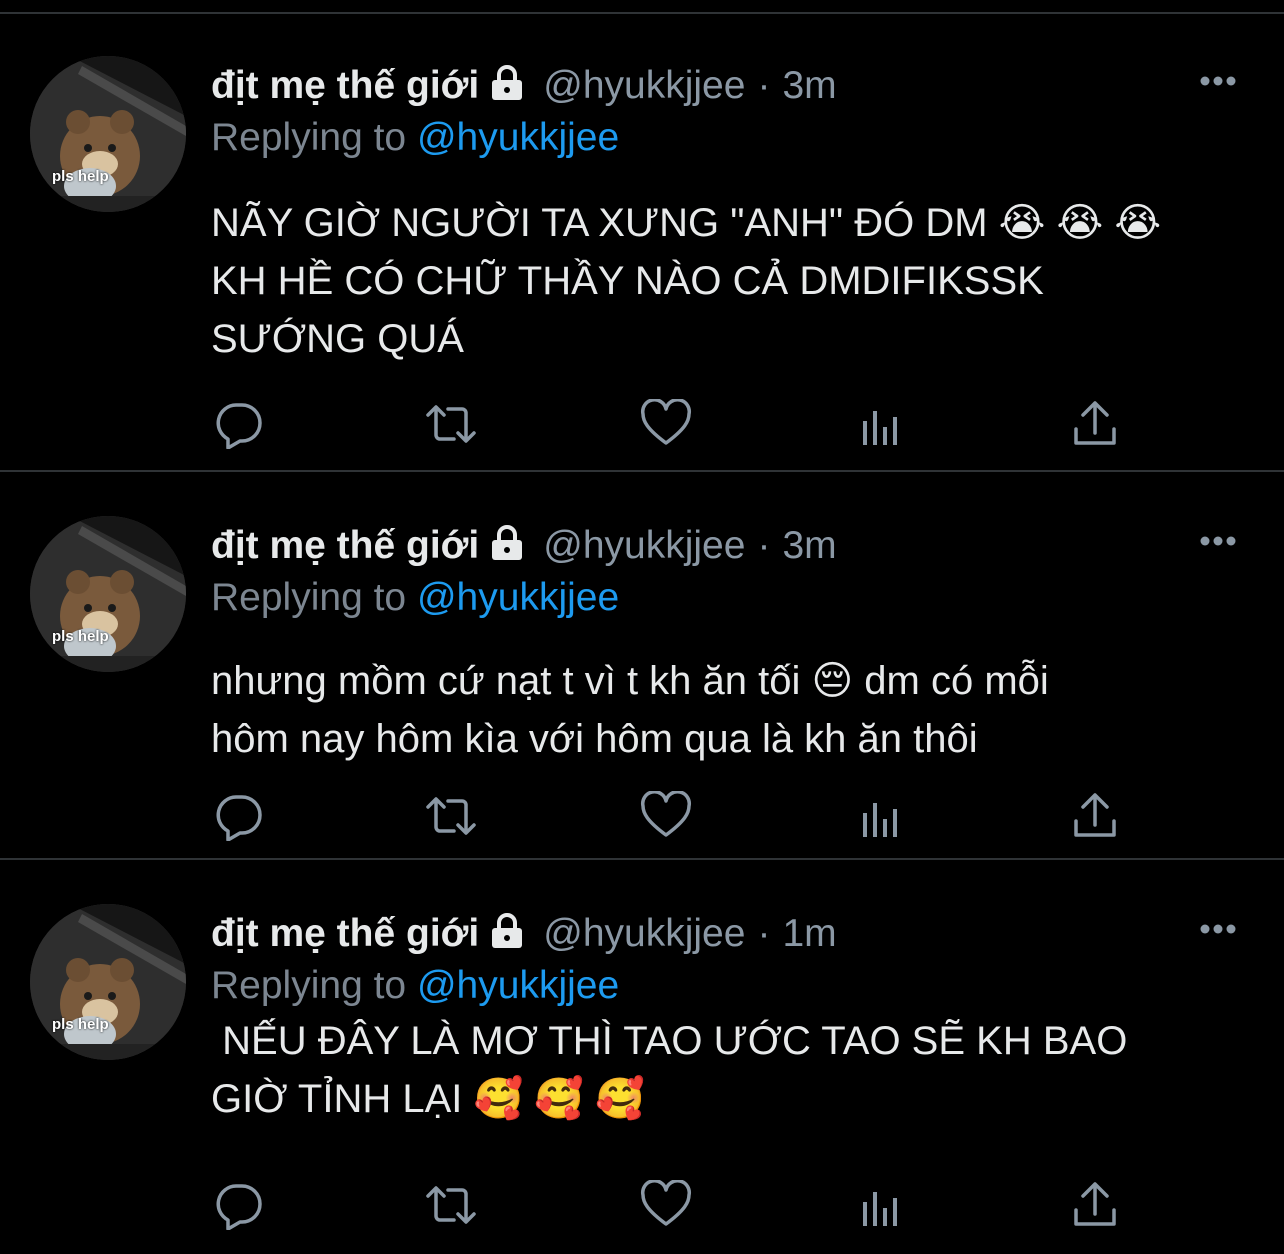 Image resolution: width=1284 pixels, height=1254 pixels. I want to click on timestamp: 1m, so click(809, 933).